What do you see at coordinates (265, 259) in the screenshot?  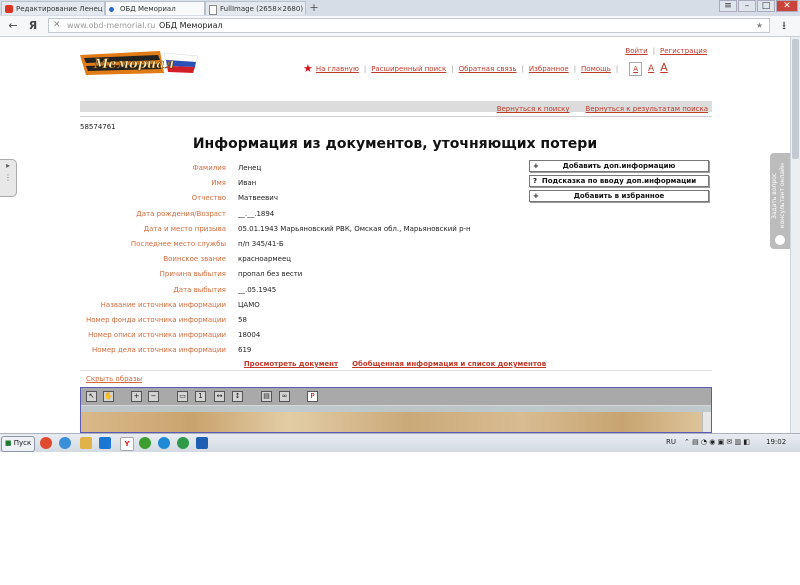 I see `field-value: красноармеец` at bounding box center [265, 259].